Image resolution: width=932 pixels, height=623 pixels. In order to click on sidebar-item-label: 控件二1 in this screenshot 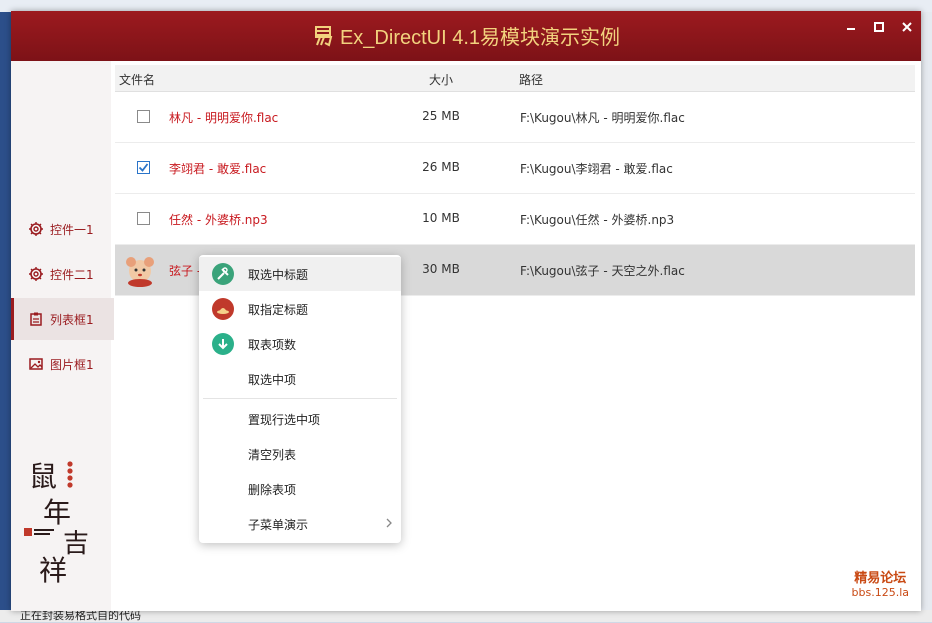, I will do `click(72, 274)`.